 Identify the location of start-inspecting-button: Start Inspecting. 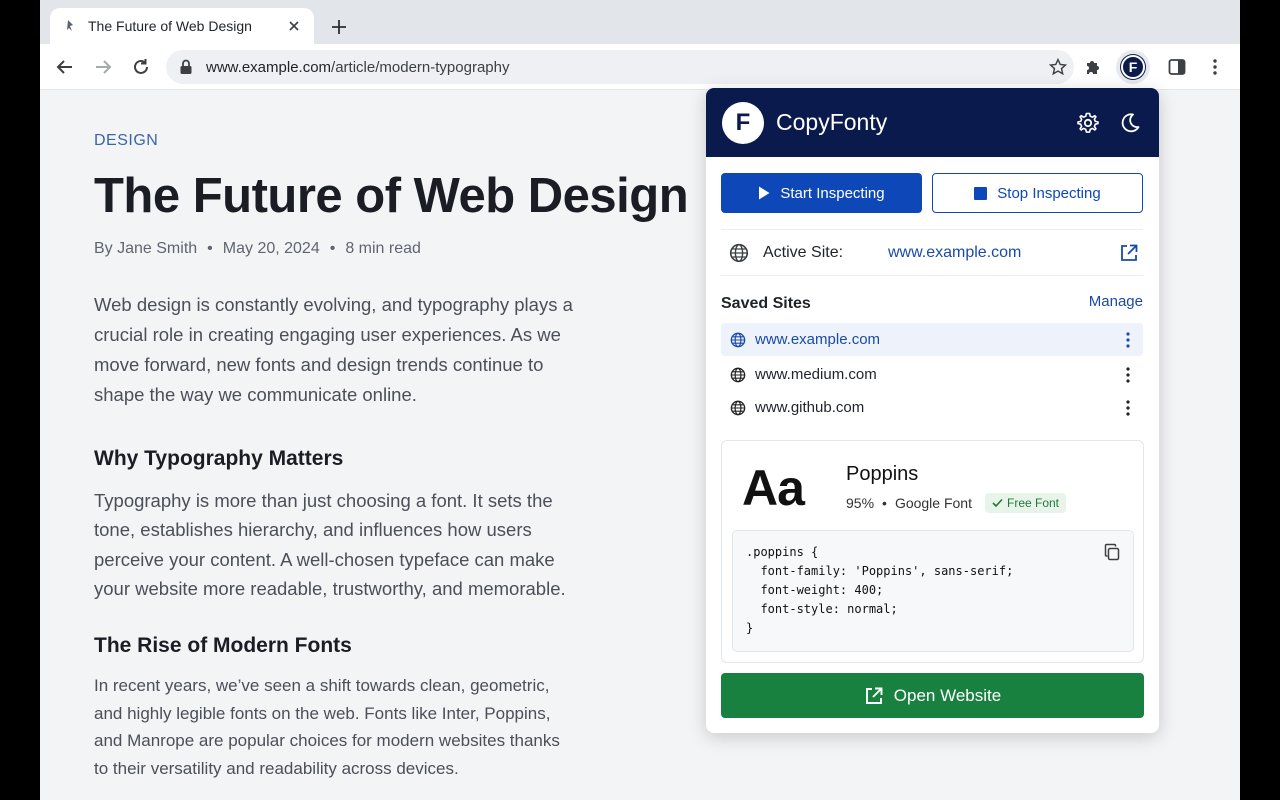
(821, 193).